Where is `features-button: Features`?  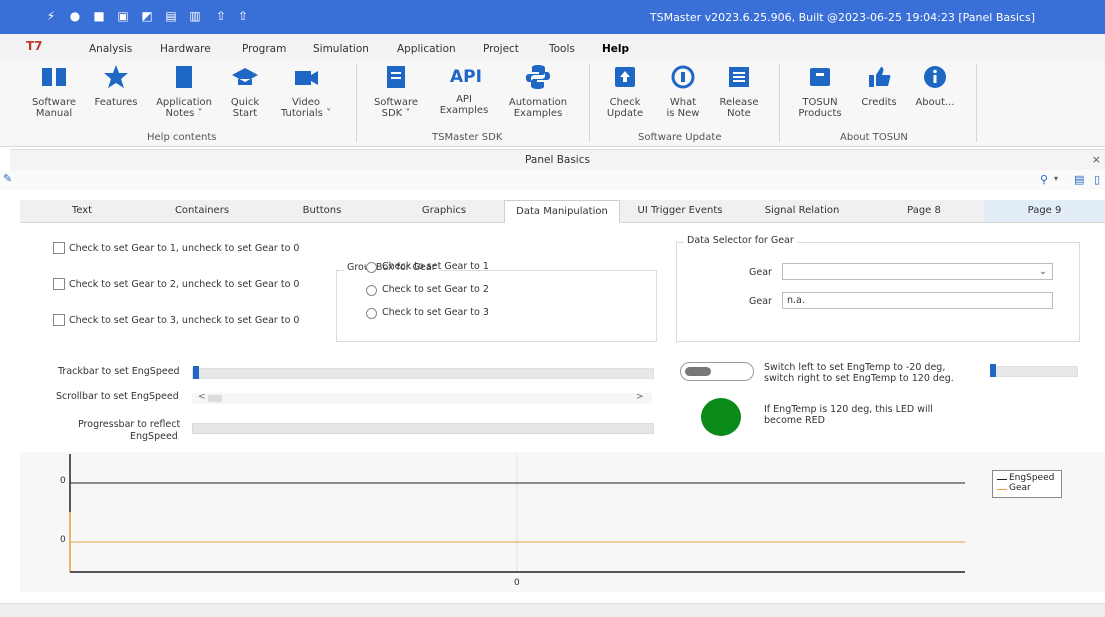 features-button: Features is located at coordinates (116, 86).